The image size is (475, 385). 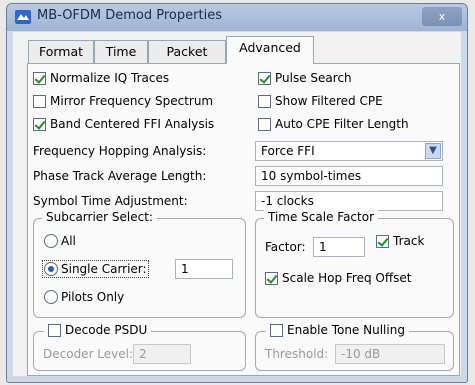 What do you see at coordinates (132, 101) in the screenshot?
I see `mirror-frequency-label: Mirror Frequency Spectrum` at bounding box center [132, 101].